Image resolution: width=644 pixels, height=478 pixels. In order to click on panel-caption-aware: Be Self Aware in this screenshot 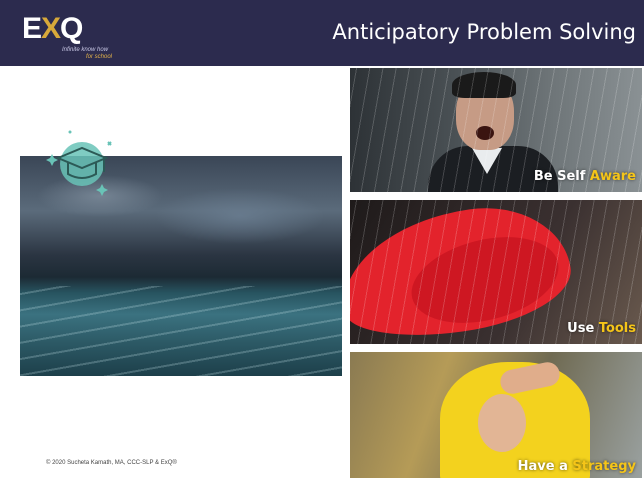, I will do `click(584, 176)`.